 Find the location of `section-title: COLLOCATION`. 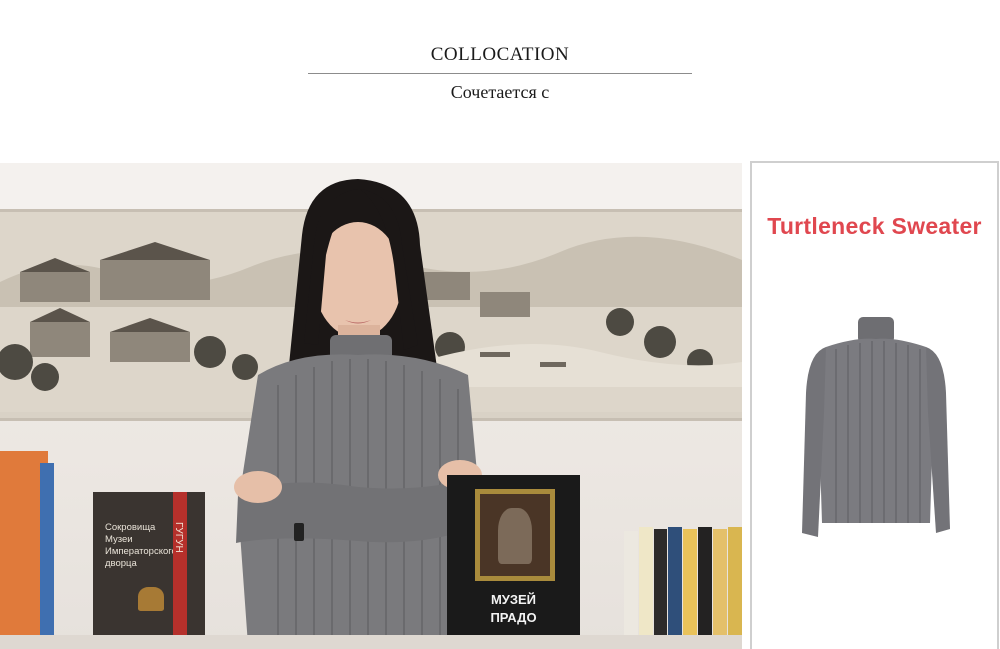

section-title: COLLOCATION is located at coordinates (500, 54).